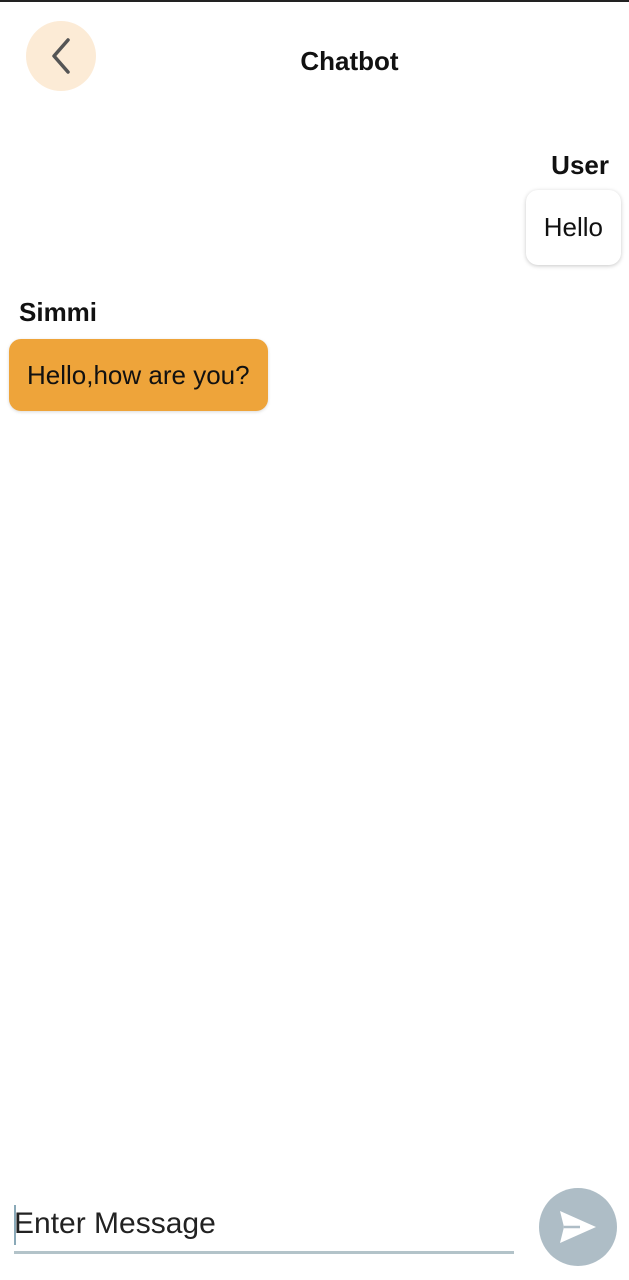 The width and height of the screenshot is (629, 1280). I want to click on user-message-bubble: Hello, so click(573, 227).